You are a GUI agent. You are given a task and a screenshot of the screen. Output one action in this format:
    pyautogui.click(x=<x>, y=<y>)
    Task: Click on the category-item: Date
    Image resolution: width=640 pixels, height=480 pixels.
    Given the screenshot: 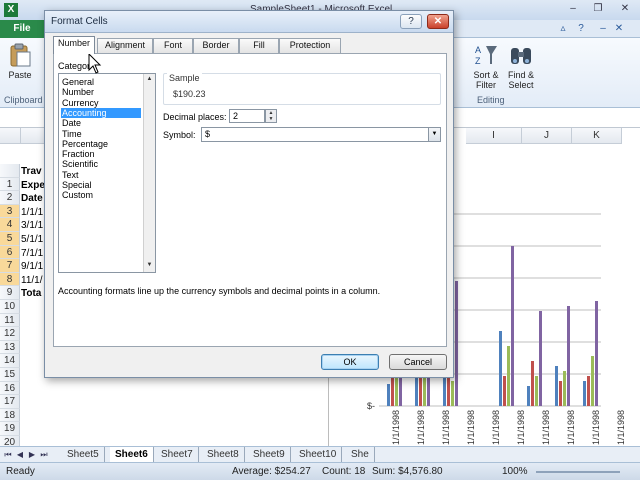 What is the action you would take?
    pyautogui.click(x=101, y=123)
    